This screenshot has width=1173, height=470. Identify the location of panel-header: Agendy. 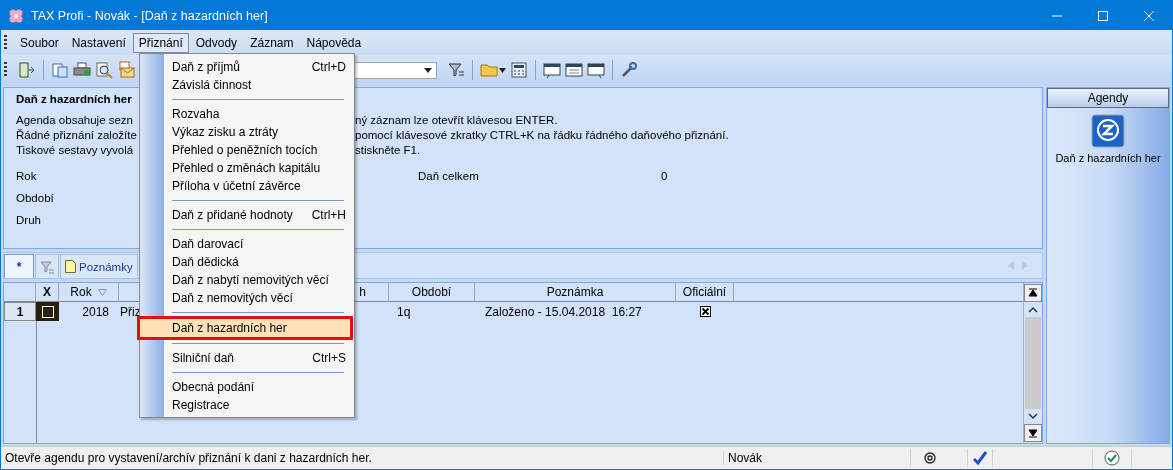
(1108, 98).